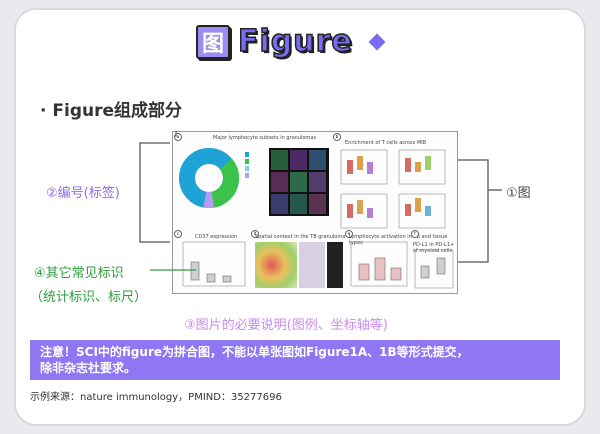 The image size is (600, 434). I want to click on source-text: 示例来源：nature immunology，PMIND：35277696, so click(156, 397).